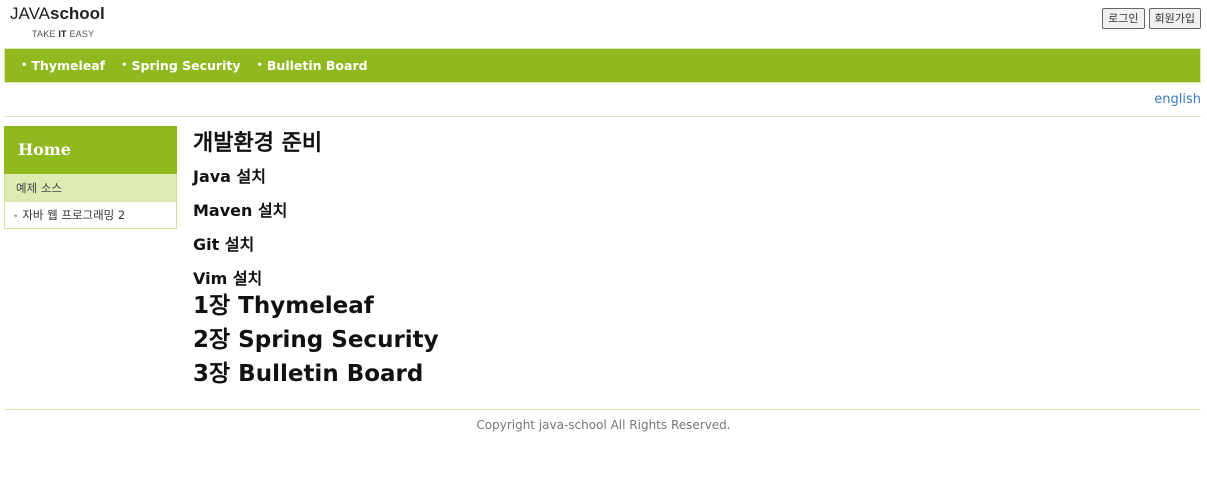  What do you see at coordinates (602, 409) in the screenshot?
I see `footer-divider` at bounding box center [602, 409].